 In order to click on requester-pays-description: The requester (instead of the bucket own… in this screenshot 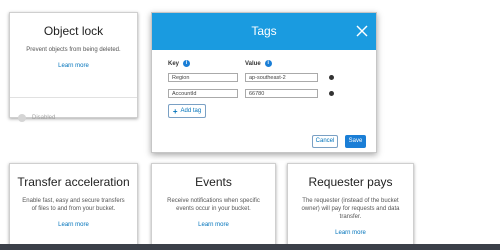, I will do `click(350, 209)`.